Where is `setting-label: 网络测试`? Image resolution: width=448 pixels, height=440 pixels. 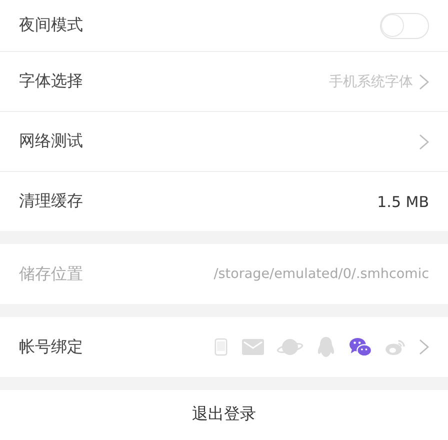 setting-label: 网络测试 is located at coordinates (51, 141).